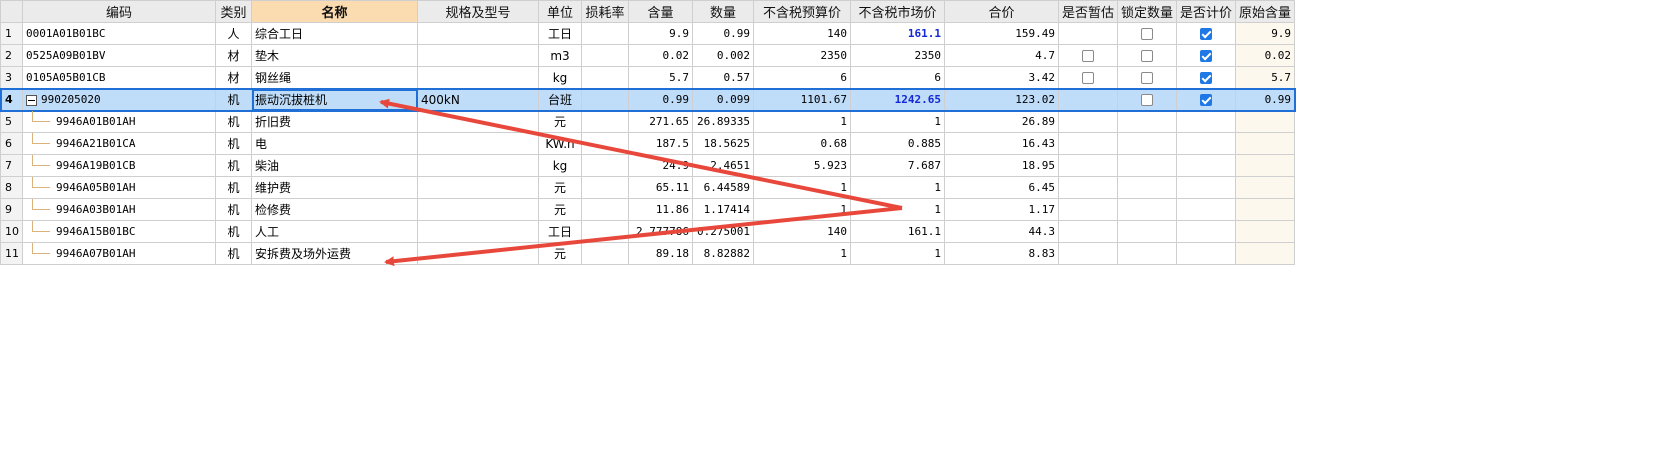  What do you see at coordinates (897, 55) in the screenshot?
I see `market-price-cell: 2350` at bounding box center [897, 55].